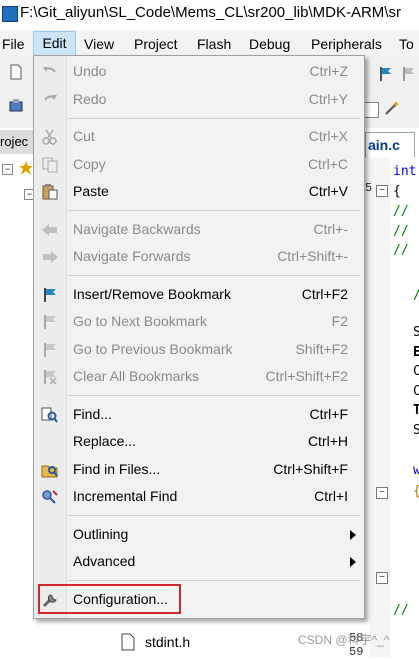  What do you see at coordinates (125, 496) in the screenshot?
I see `menu-item-label: Incremental Find` at bounding box center [125, 496].